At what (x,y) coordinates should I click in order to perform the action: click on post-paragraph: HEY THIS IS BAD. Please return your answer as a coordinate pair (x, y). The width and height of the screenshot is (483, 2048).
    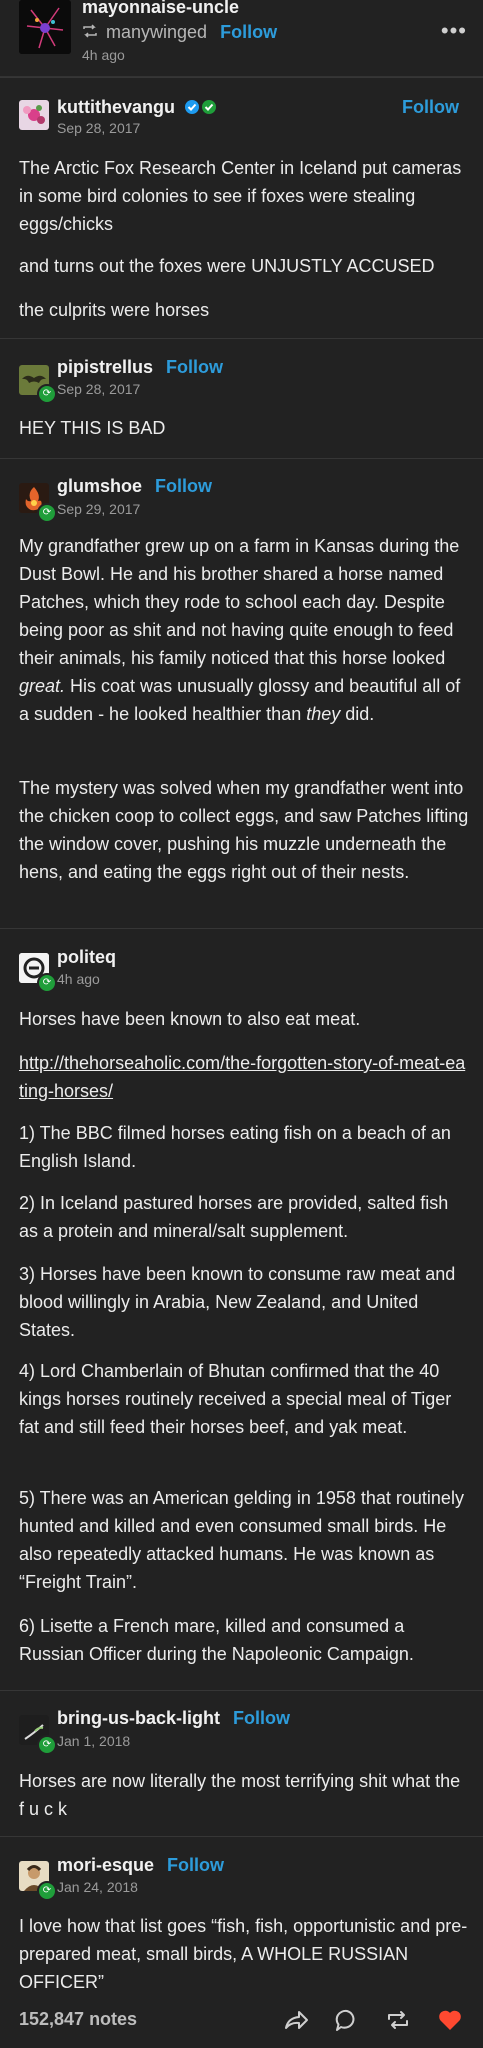
    Looking at the image, I should click on (92, 428).